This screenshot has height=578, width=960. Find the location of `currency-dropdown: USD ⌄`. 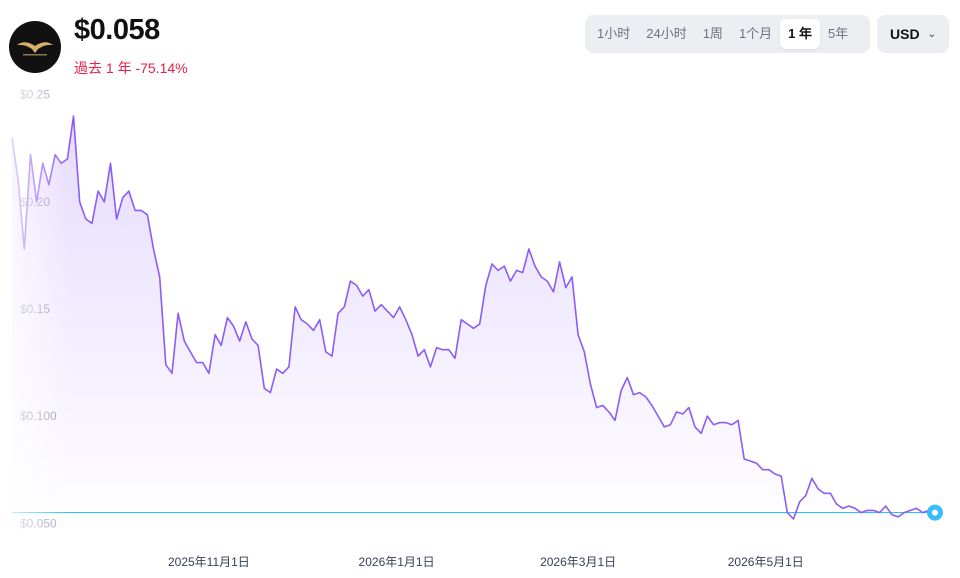

currency-dropdown: USD ⌄ is located at coordinates (913, 34).